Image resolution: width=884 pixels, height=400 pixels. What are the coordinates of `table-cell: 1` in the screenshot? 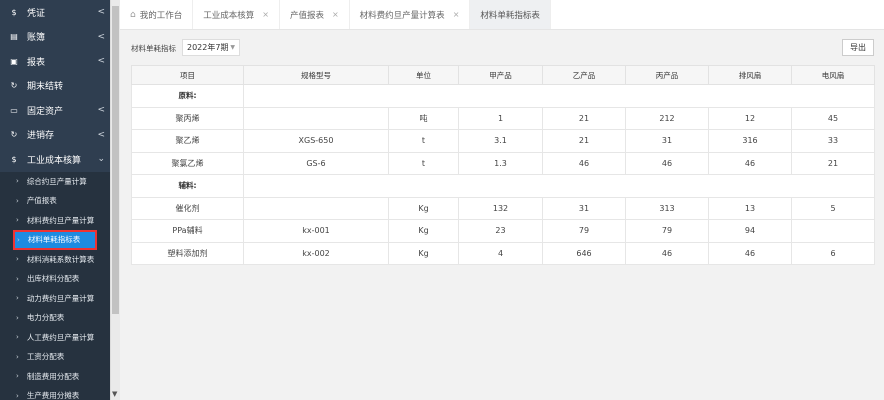 It's located at (500, 118).